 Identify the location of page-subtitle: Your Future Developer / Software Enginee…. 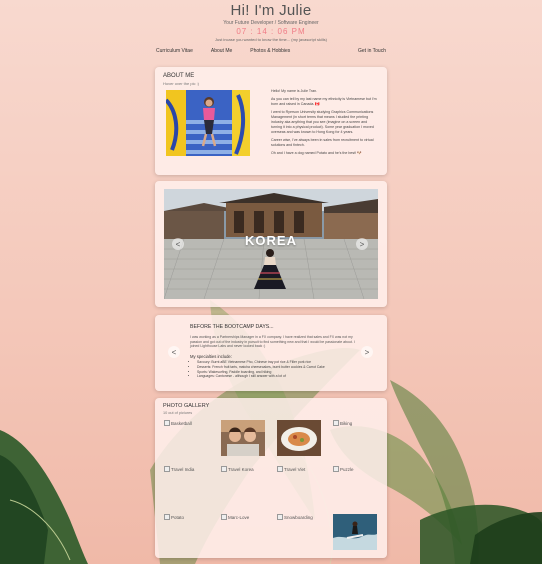
(271, 23).